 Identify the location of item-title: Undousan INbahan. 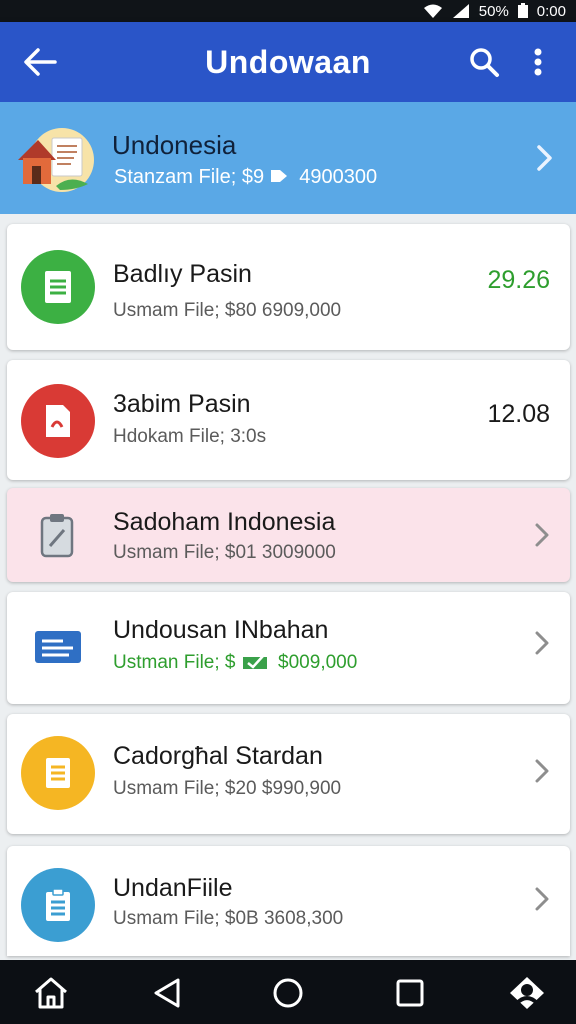
(221, 630).